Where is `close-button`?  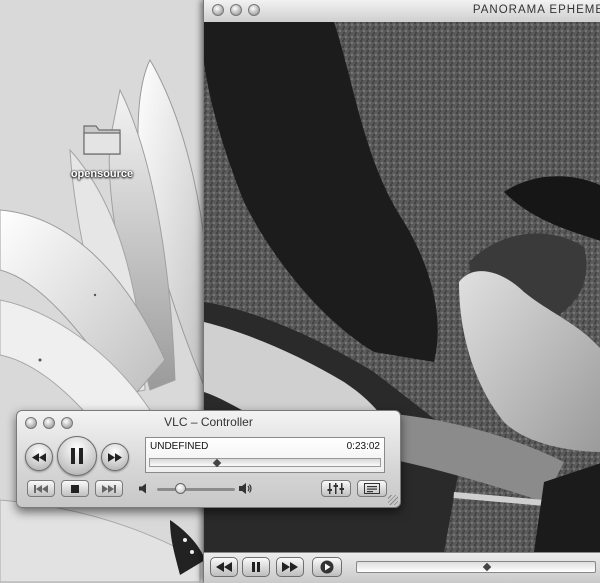 close-button is located at coordinates (218, 10).